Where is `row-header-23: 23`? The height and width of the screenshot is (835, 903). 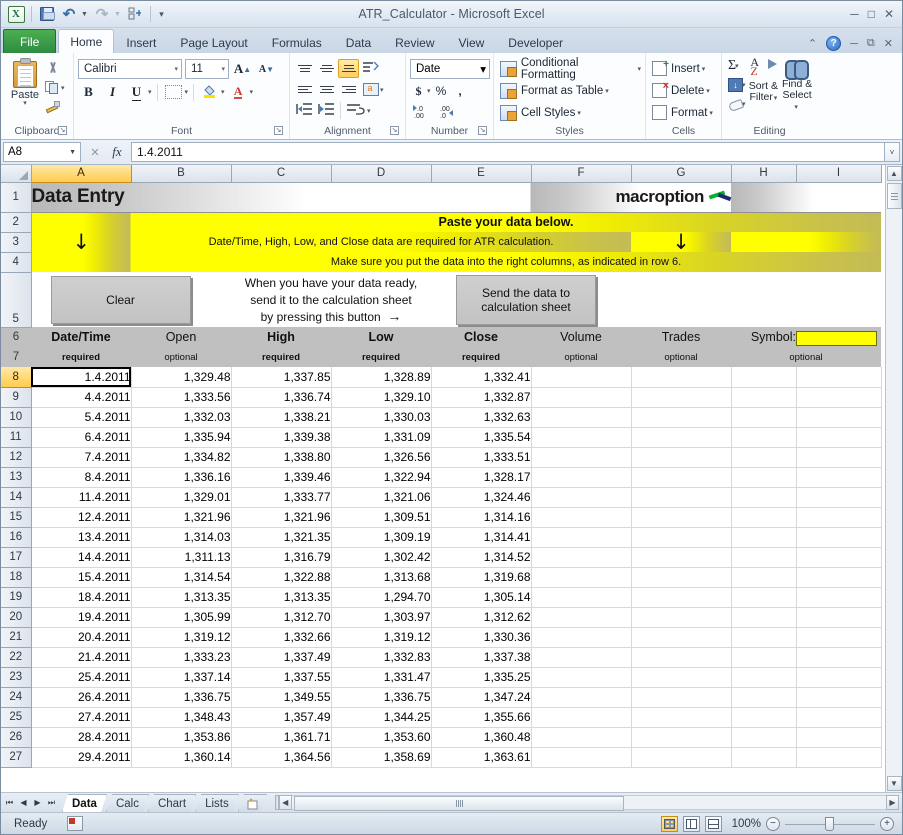 row-header-23: 23 is located at coordinates (16, 677).